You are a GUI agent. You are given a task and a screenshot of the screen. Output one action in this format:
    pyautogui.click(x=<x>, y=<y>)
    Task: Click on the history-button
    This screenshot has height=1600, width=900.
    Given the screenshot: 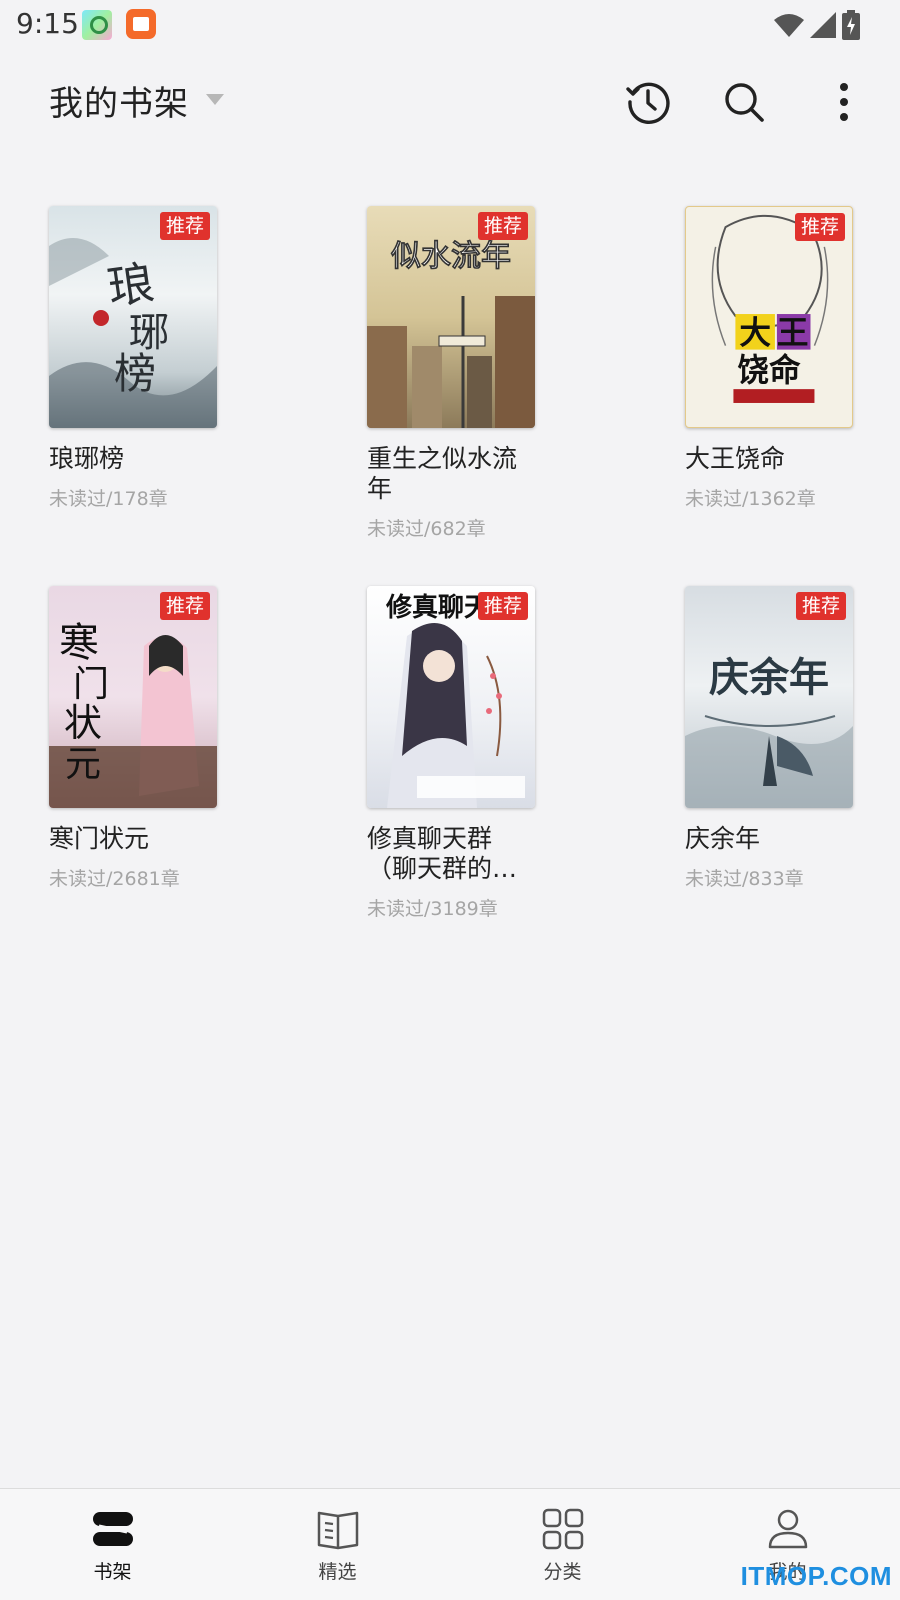 What is the action you would take?
    pyautogui.click(x=648, y=102)
    